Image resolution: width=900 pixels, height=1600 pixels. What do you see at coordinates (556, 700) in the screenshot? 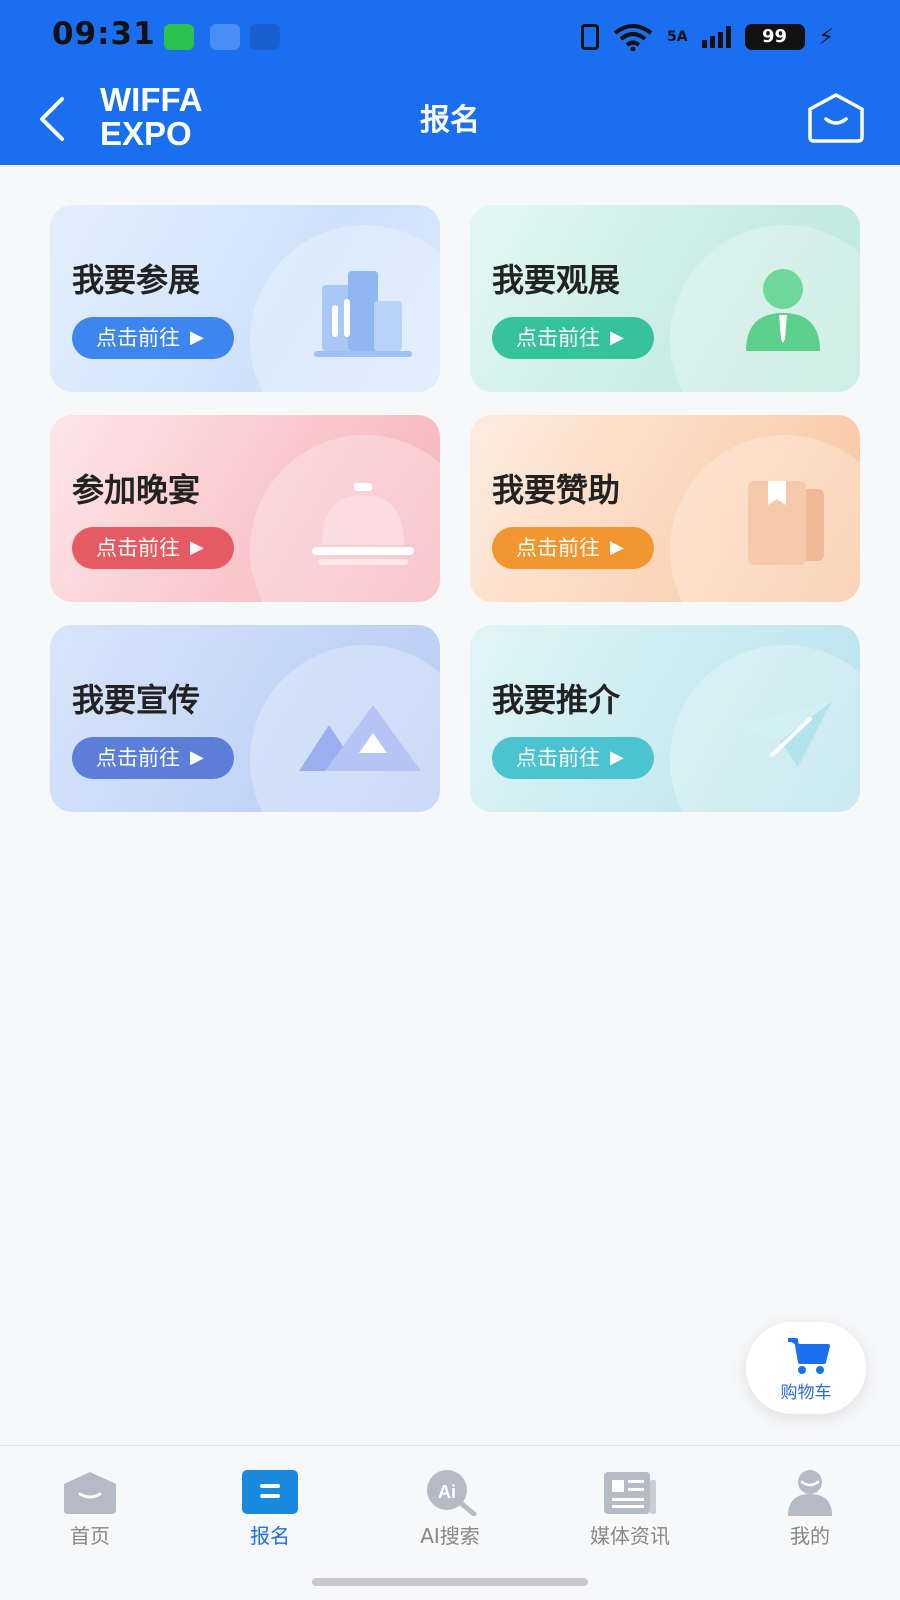
I see `card-title: 我要推介` at bounding box center [556, 700].